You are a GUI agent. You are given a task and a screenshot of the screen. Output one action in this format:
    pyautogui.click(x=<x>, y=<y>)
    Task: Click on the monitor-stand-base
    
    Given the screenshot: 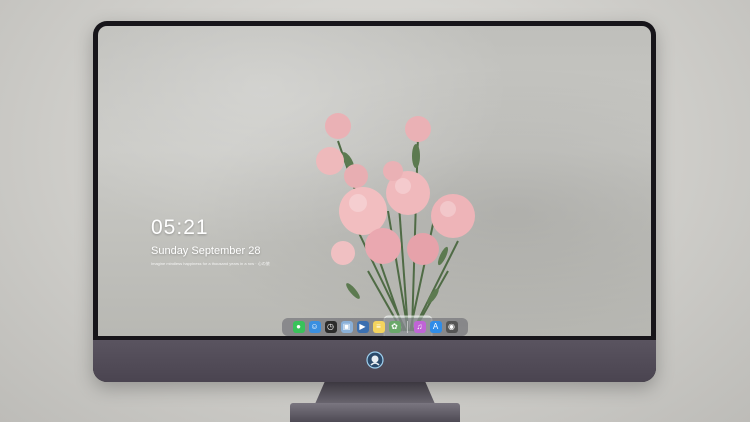 What is the action you would take?
    pyautogui.click(x=375, y=412)
    